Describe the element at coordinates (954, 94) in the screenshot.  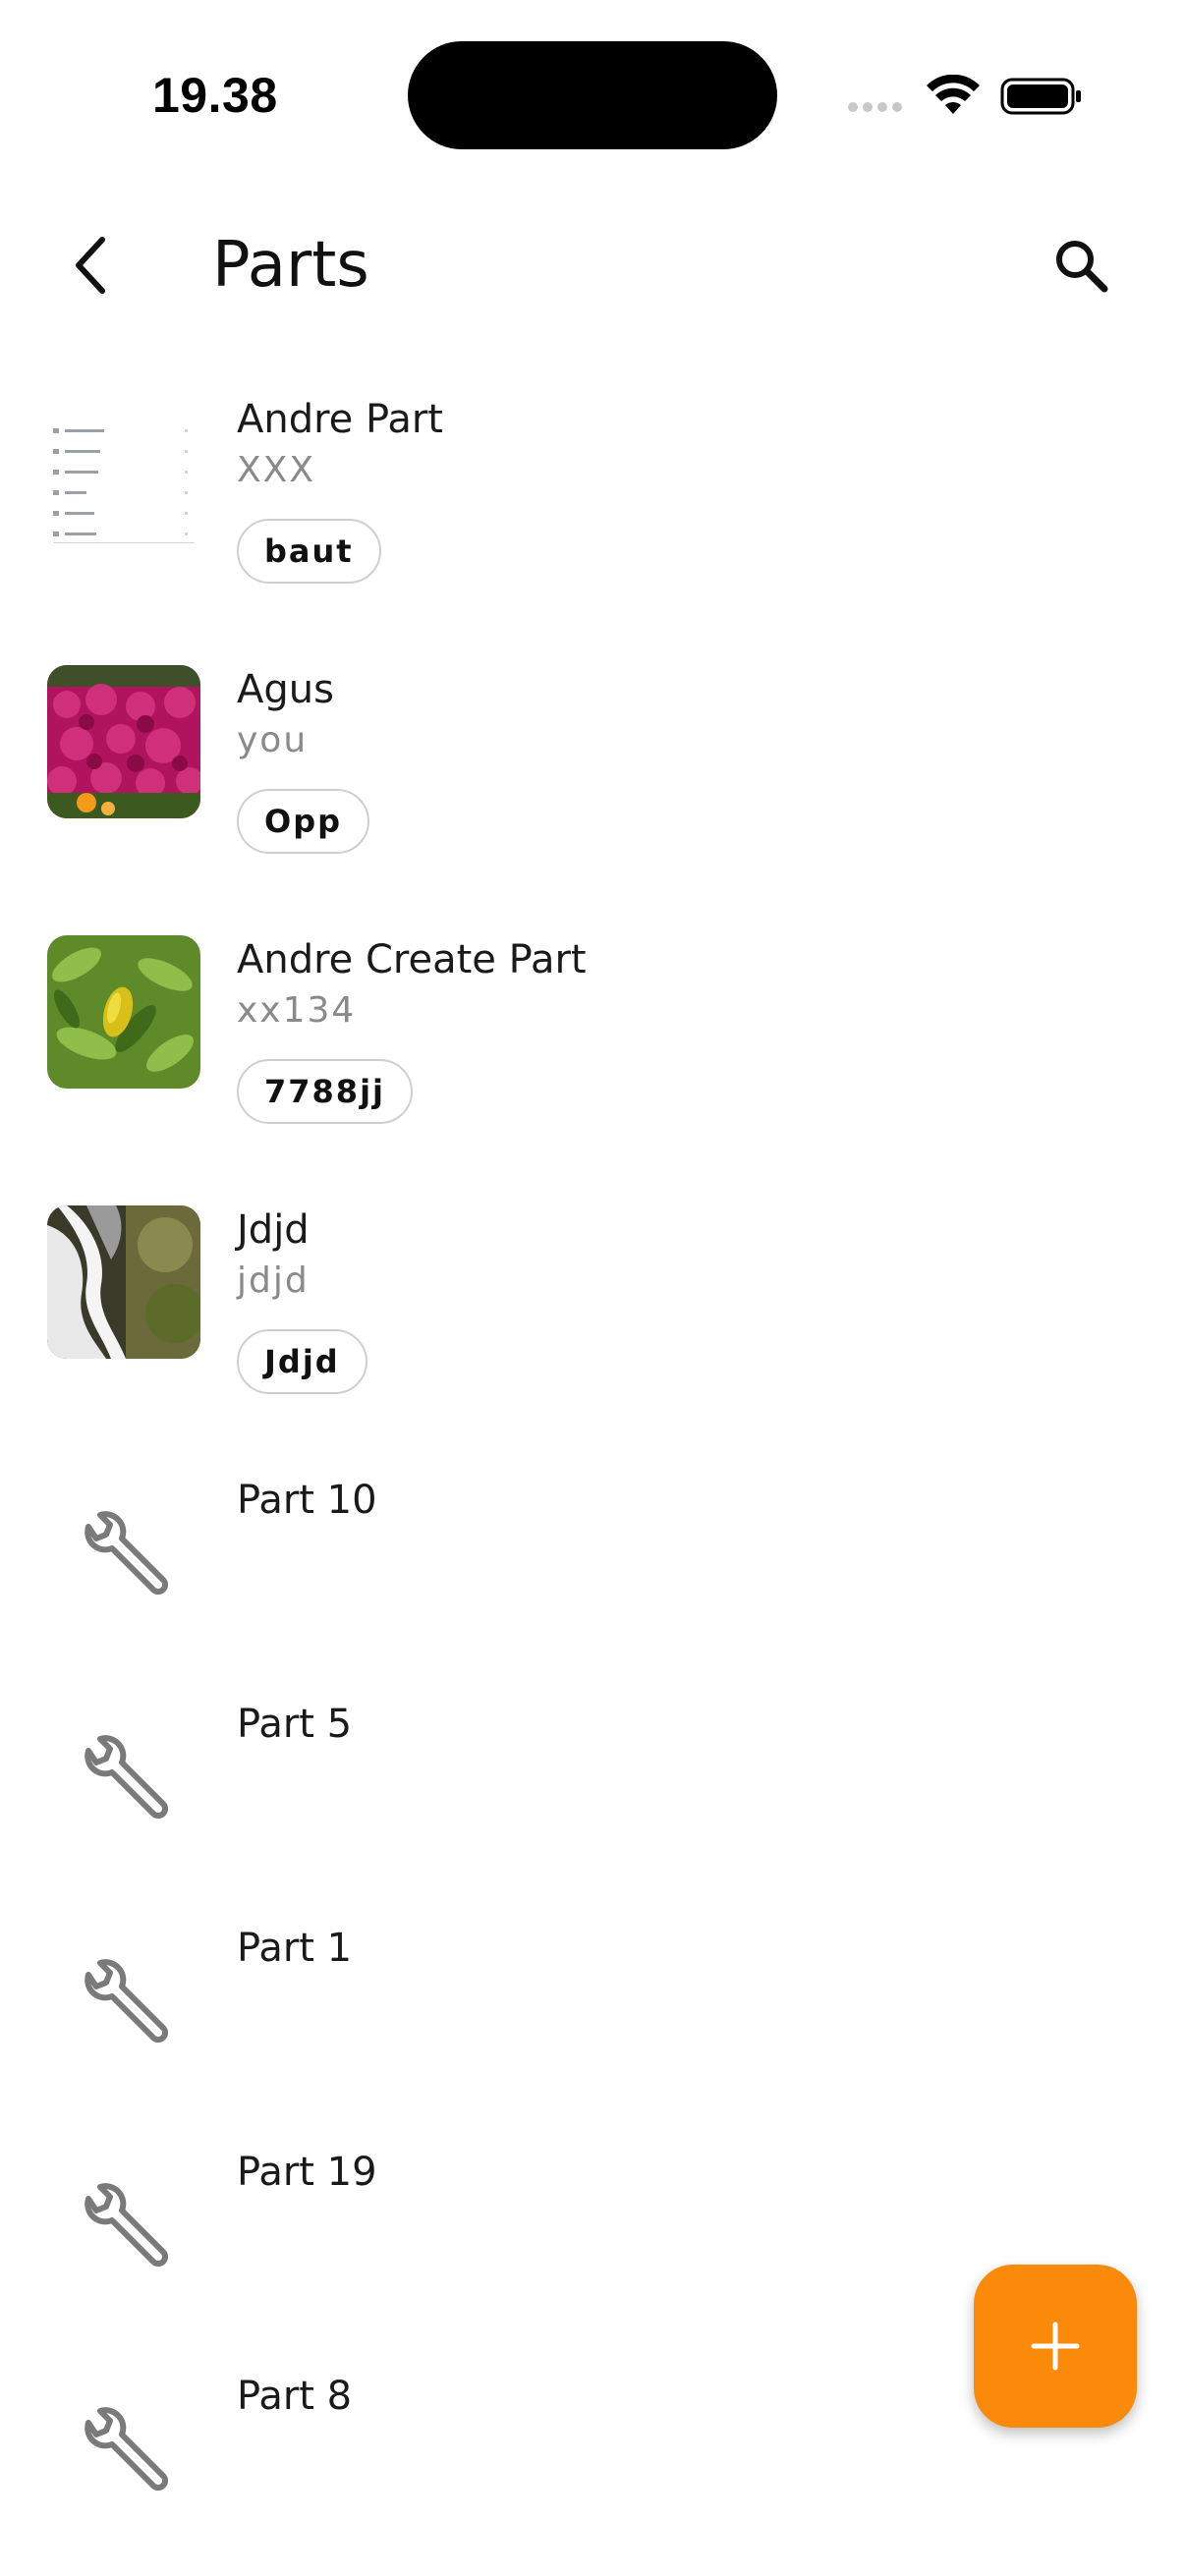
I see `wifi-icon` at that location.